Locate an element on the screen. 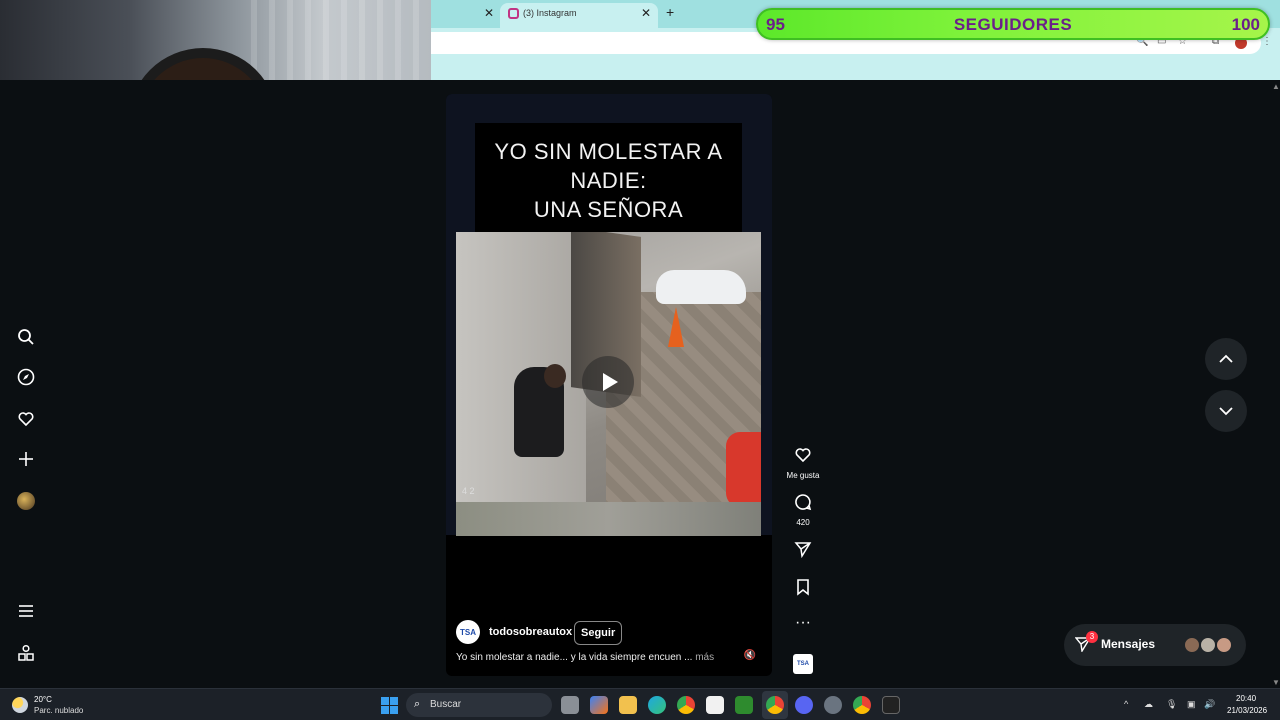 Image resolution: width=1280 pixels, height=720 pixels. tray-overflow-chevron-icon: ^ is located at coordinates (1126, 704).